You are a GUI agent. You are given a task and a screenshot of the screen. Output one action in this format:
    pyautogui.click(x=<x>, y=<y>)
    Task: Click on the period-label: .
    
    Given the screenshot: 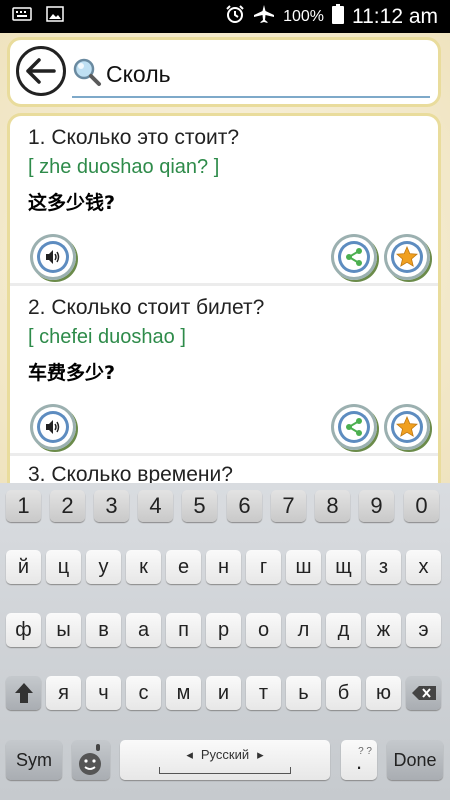 What is the action you would take?
    pyautogui.click(x=359, y=761)
    